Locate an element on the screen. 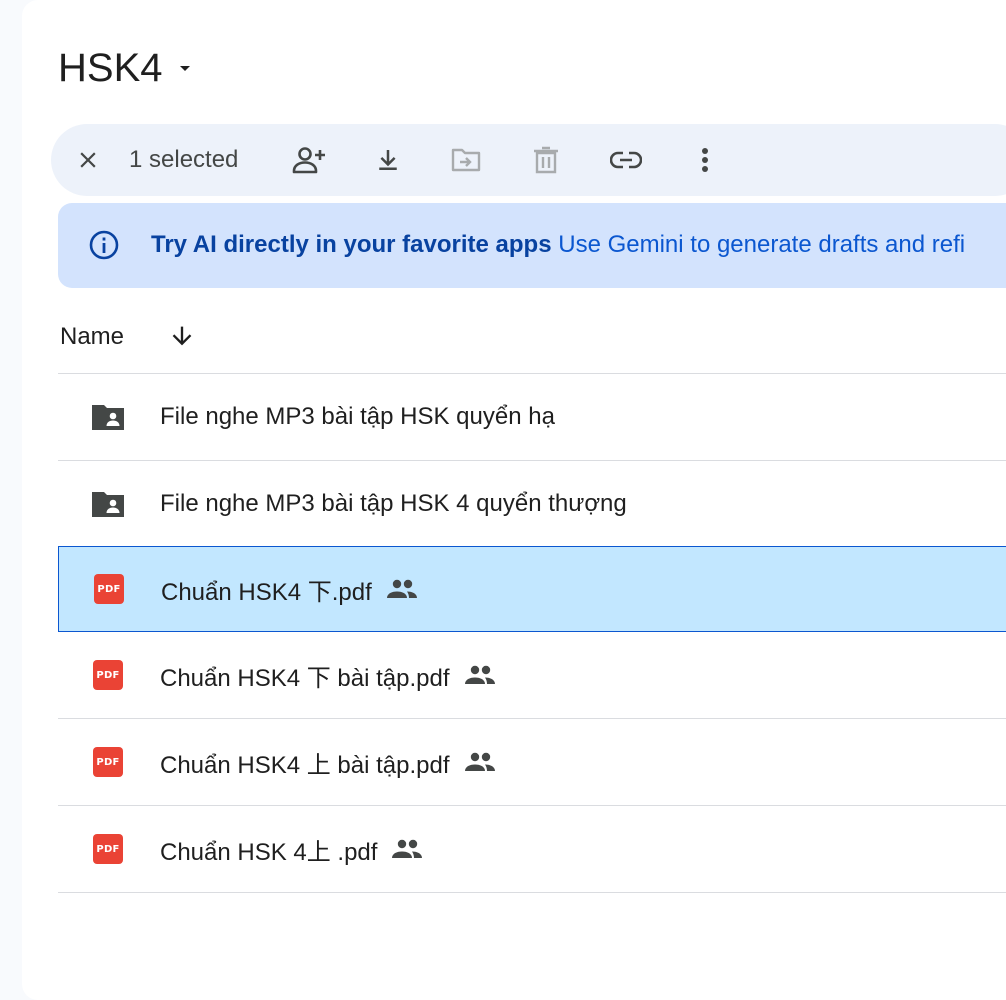 The height and width of the screenshot is (1000, 1006). name-column-label: Name is located at coordinates (92, 336).